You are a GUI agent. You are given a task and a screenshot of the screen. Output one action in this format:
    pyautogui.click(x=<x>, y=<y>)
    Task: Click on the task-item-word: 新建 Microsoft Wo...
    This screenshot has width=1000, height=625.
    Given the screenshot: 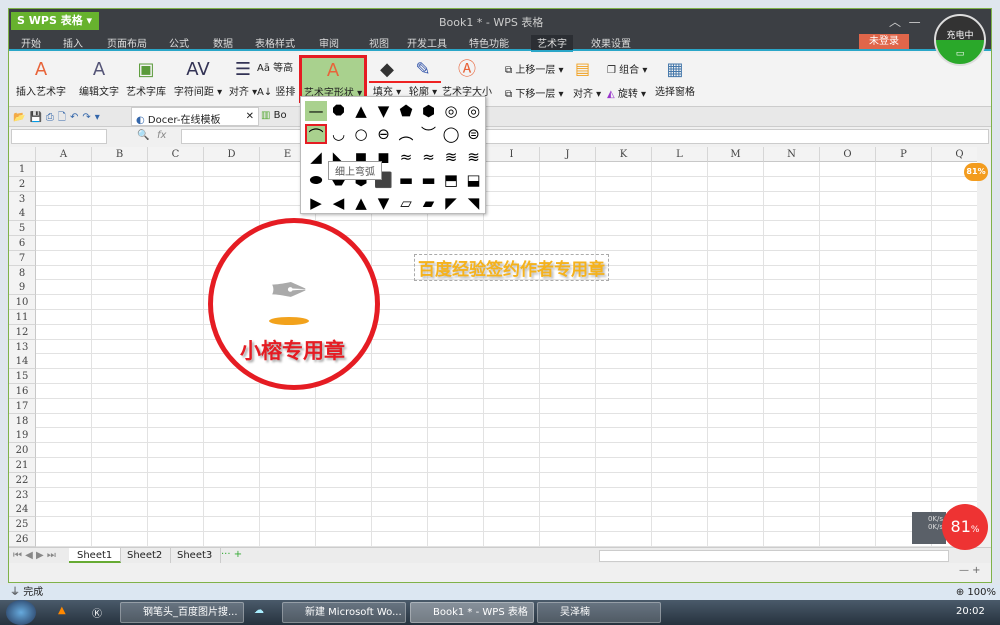 What is the action you would take?
    pyautogui.click(x=344, y=612)
    